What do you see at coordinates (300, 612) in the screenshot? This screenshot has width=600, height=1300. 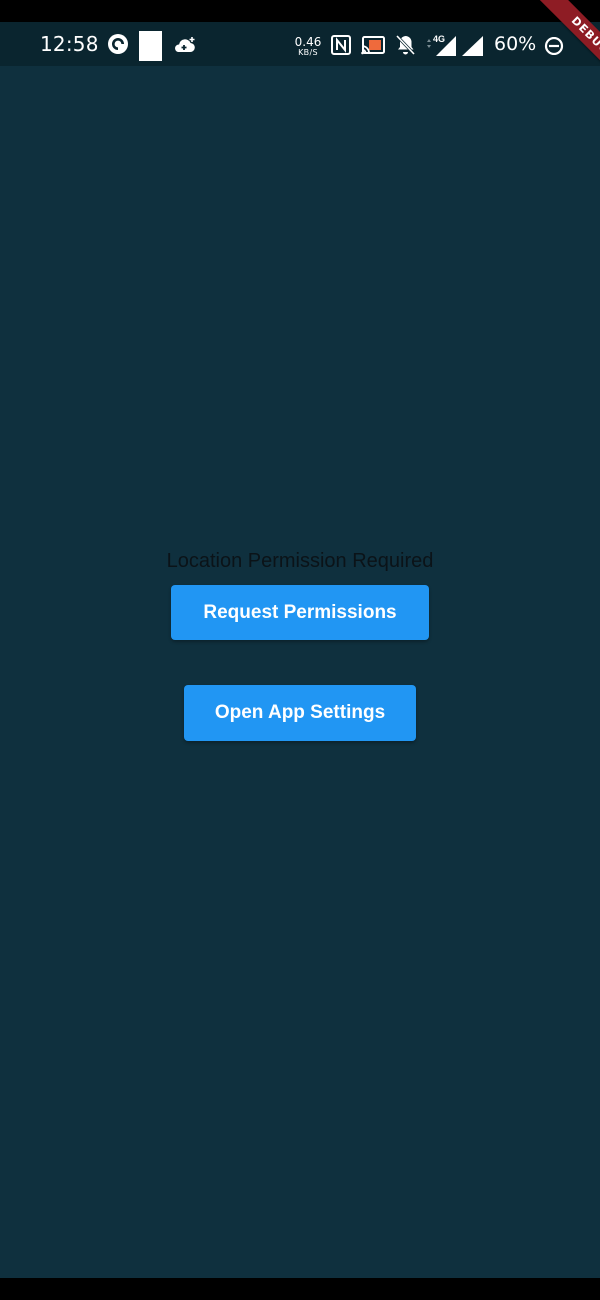 I see `request-permissions-button: Request Permissions` at bounding box center [300, 612].